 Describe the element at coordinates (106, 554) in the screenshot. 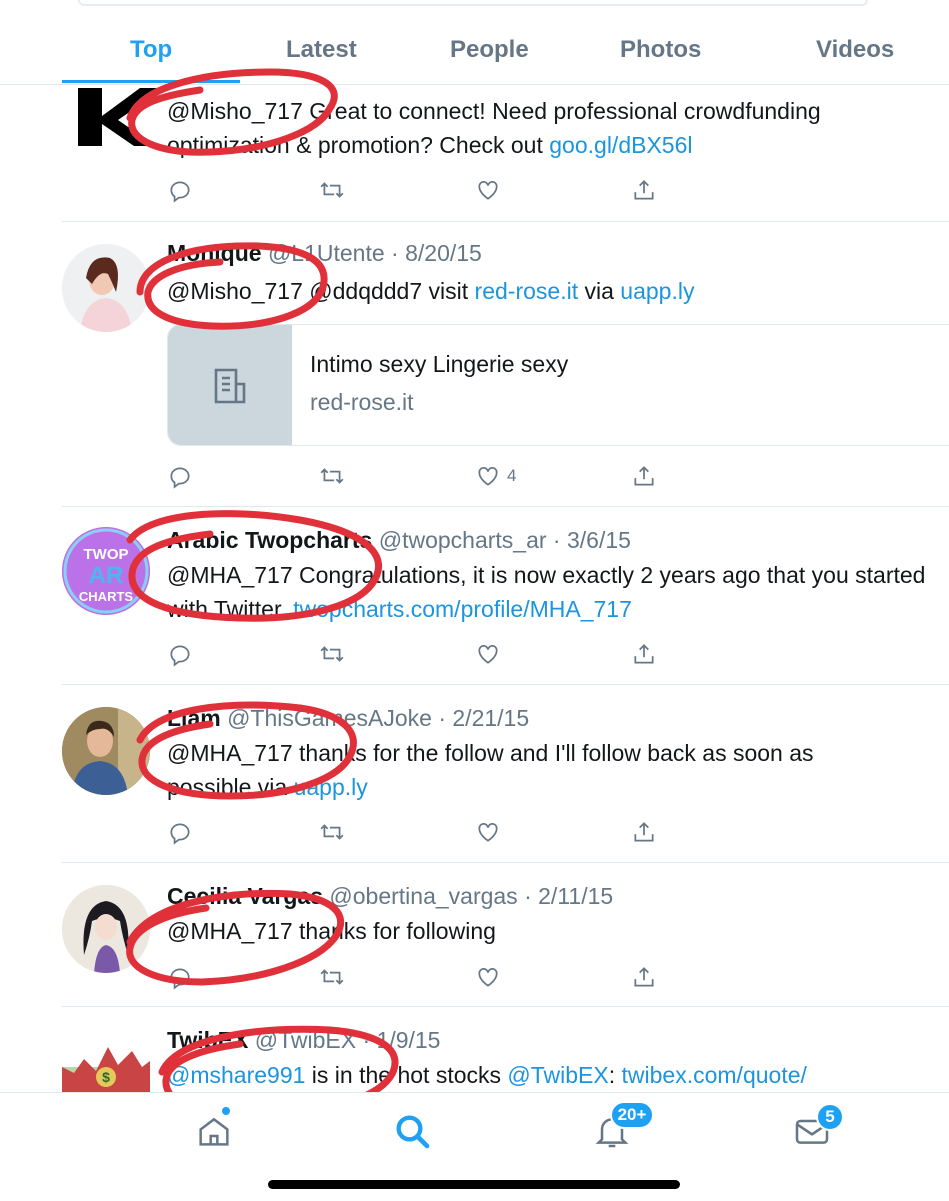

I see `avatar-text-top: TWOP` at that location.